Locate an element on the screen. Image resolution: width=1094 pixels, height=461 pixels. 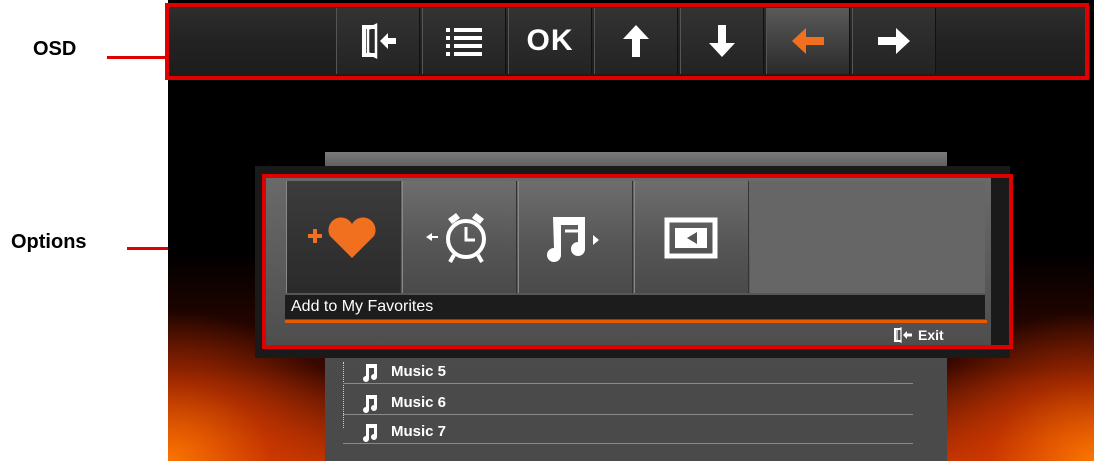
list-item: Music 6 is located at coordinates (628, 403).